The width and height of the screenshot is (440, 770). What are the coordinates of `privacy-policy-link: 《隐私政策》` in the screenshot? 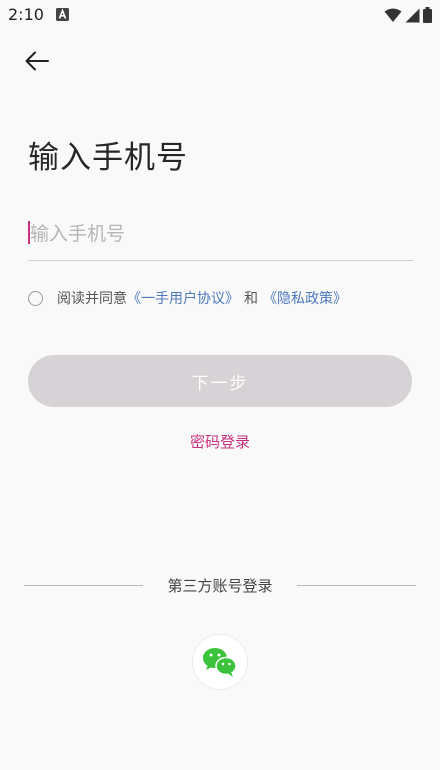 It's located at (305, 298).